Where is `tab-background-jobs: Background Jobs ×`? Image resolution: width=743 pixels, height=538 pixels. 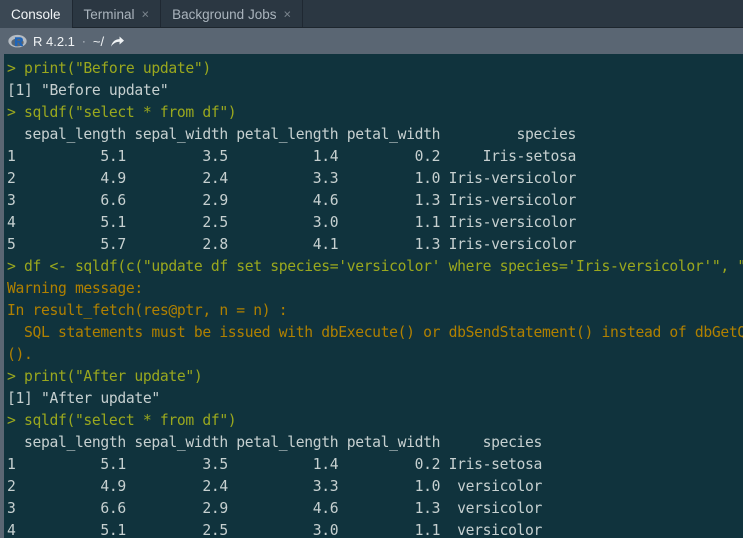 tab-background-jobs: Background Jobs × is located at coordinates (232, 14).